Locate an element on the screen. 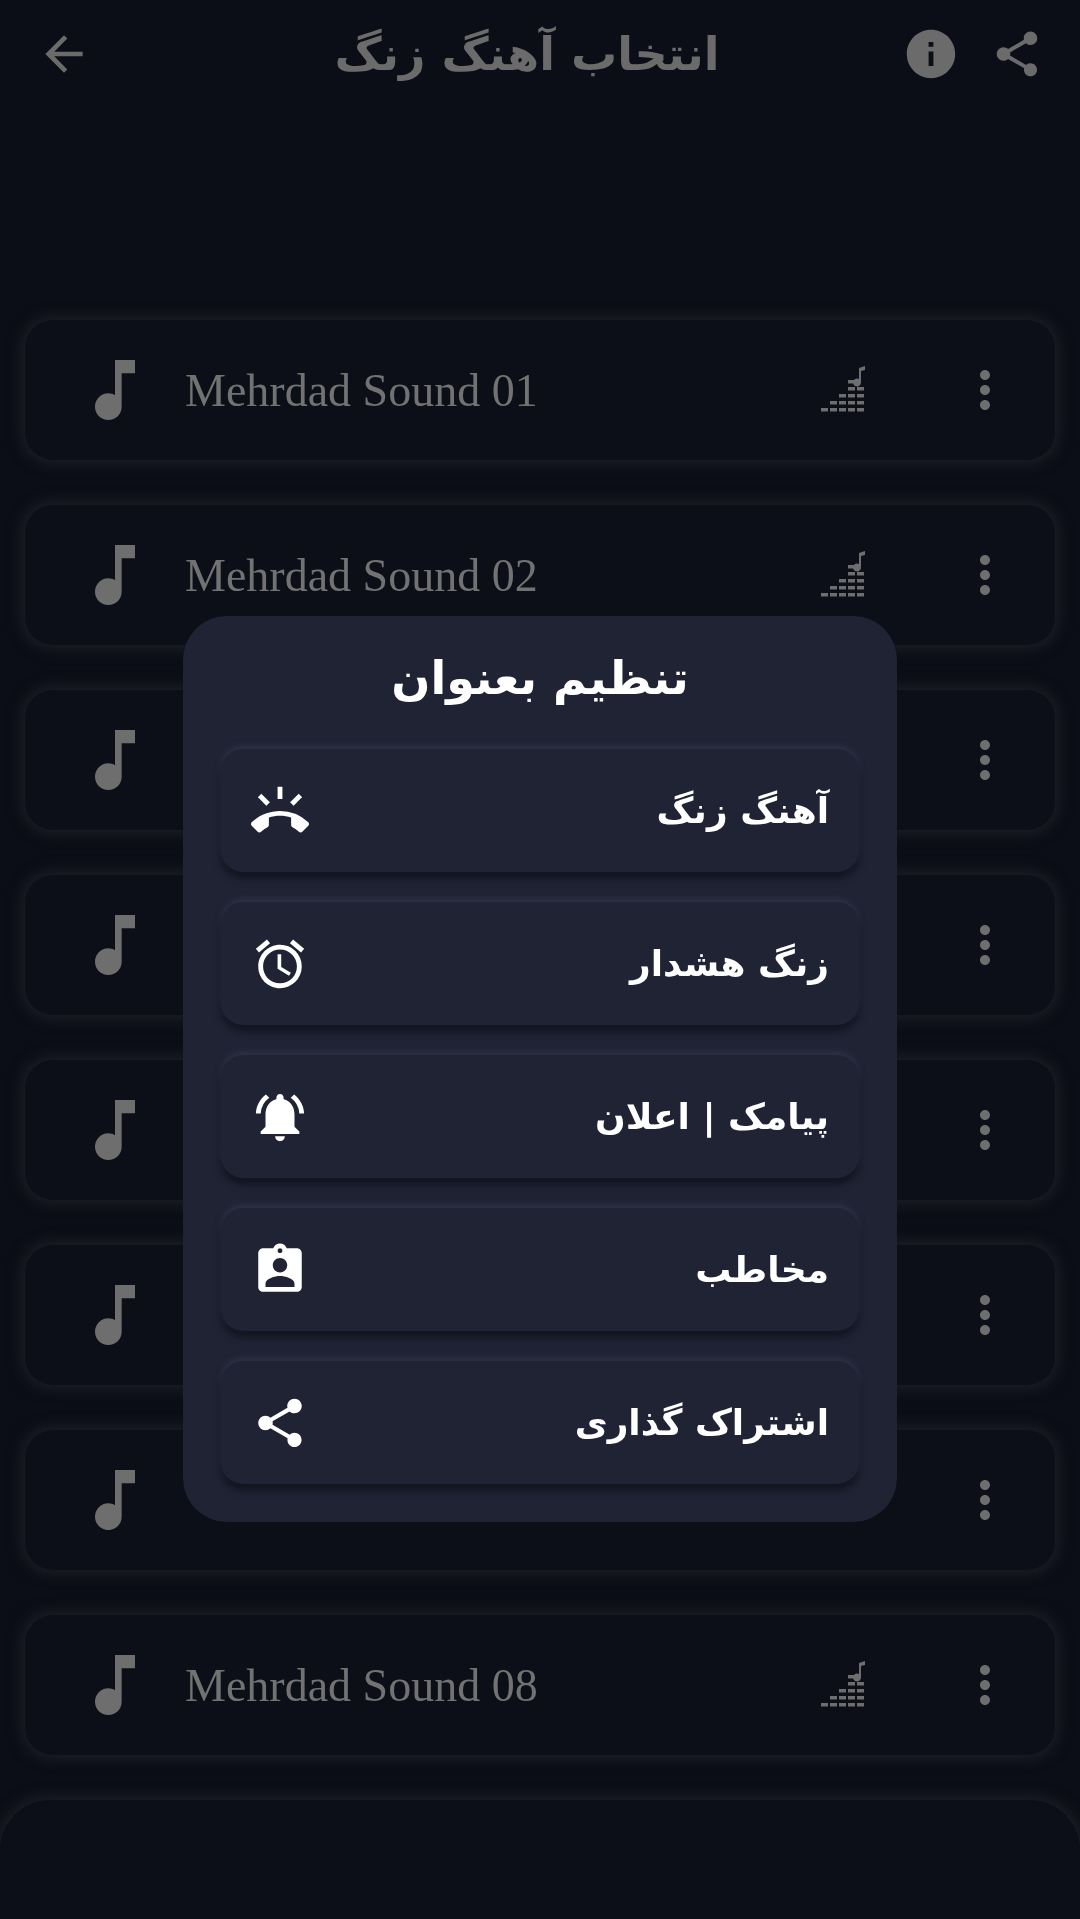 The height and width of the screenshot is (1919, 1080). song-title: Mehrdad Sound 01 is located at coordinates (361, 390).